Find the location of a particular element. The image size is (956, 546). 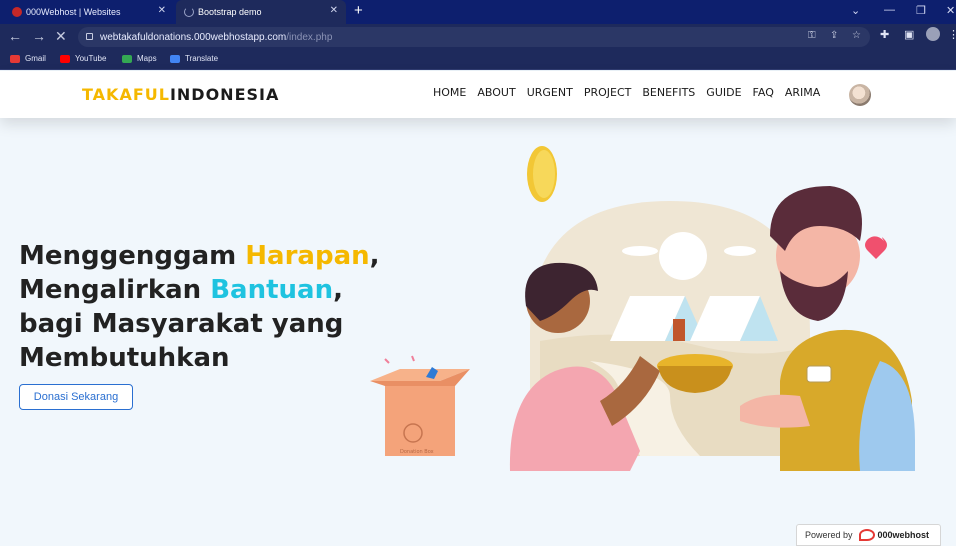

stop-loading-icon: ✕ is located at coordinates (61, 36).